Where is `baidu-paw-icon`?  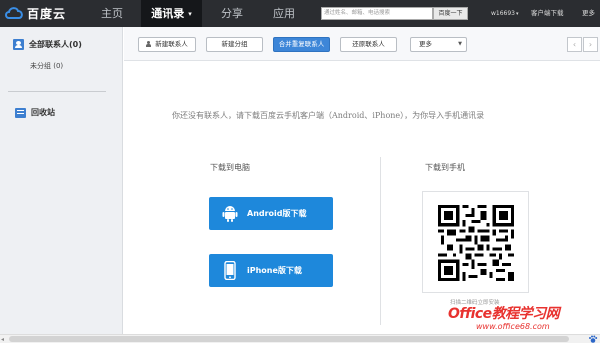
baidu-paw-icon is located at coordinates (593, 339).